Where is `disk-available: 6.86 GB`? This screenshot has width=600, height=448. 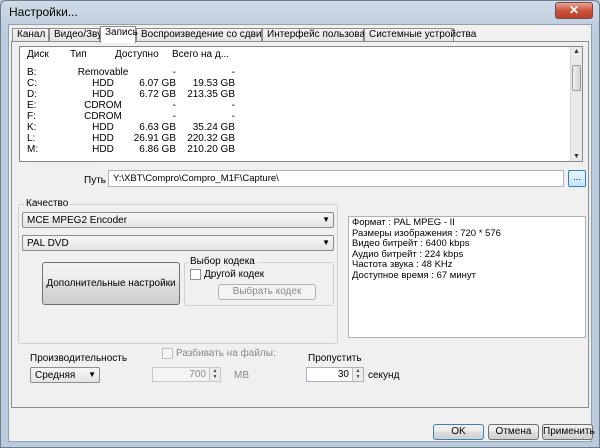
disk-available: 6.86 GB is located at coordinates (157, 149).